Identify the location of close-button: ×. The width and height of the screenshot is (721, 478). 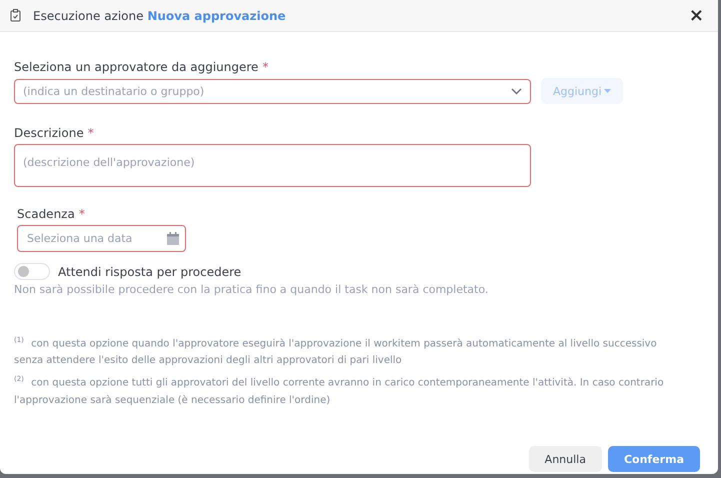
(696, 15).